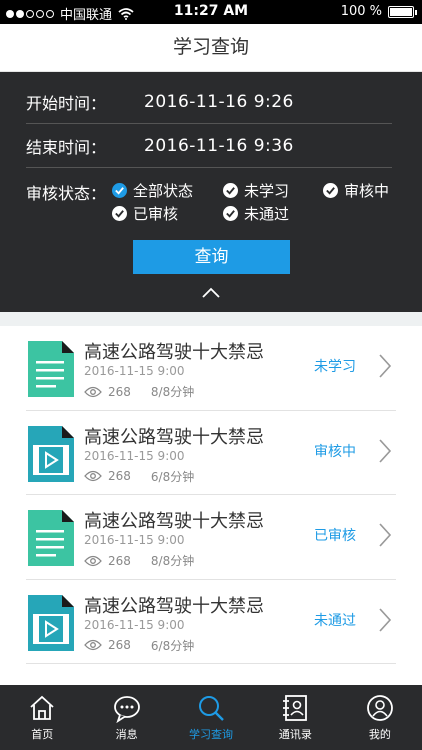 The height and width of the screenshot is (750, 422). I want to click on tab-study-query: 学习查询, so click(211, 717).